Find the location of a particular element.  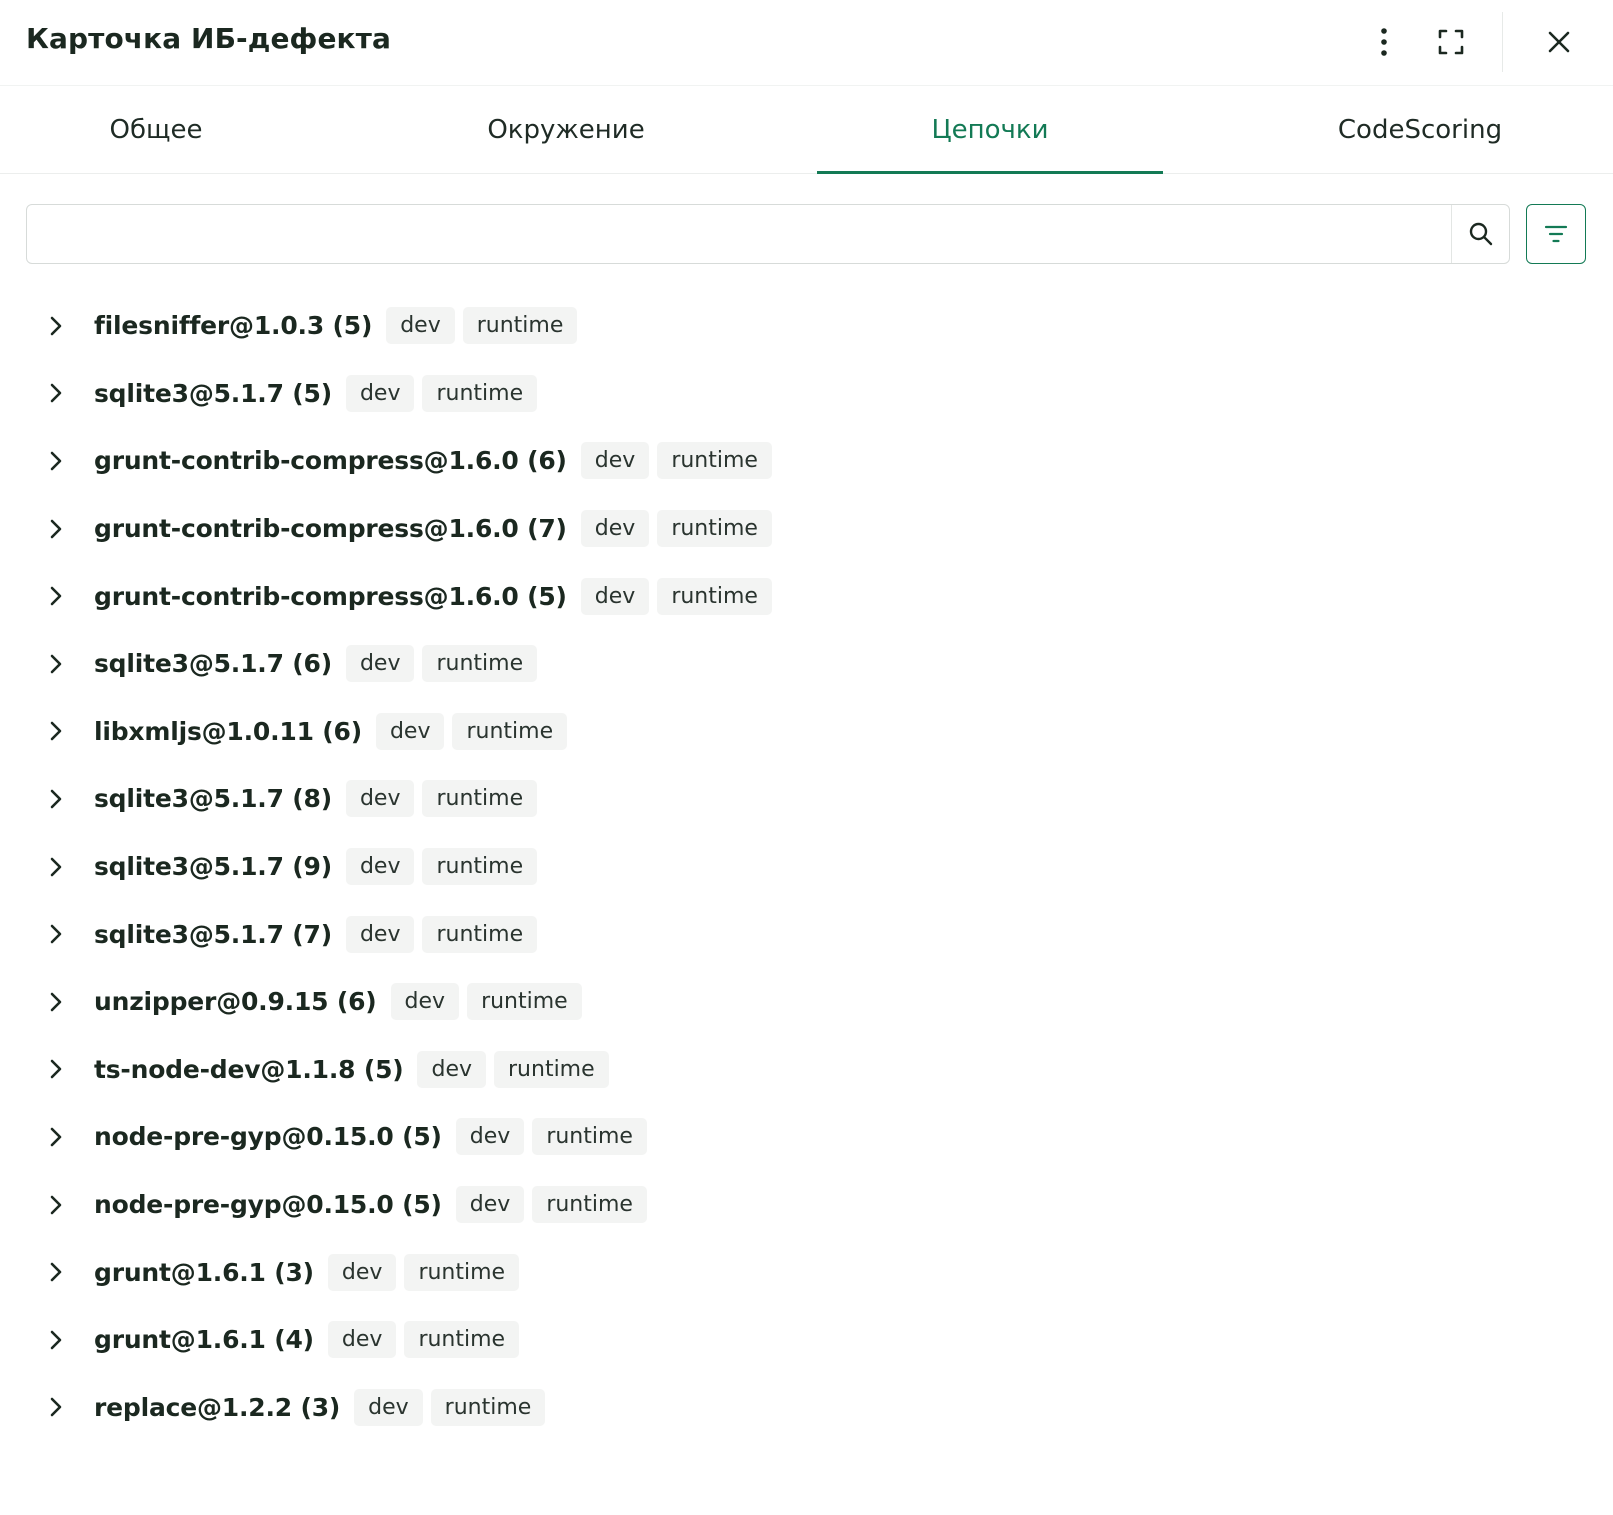

chain-name: replace@1.2.2 (3) is located at coordinates (217, 1407).